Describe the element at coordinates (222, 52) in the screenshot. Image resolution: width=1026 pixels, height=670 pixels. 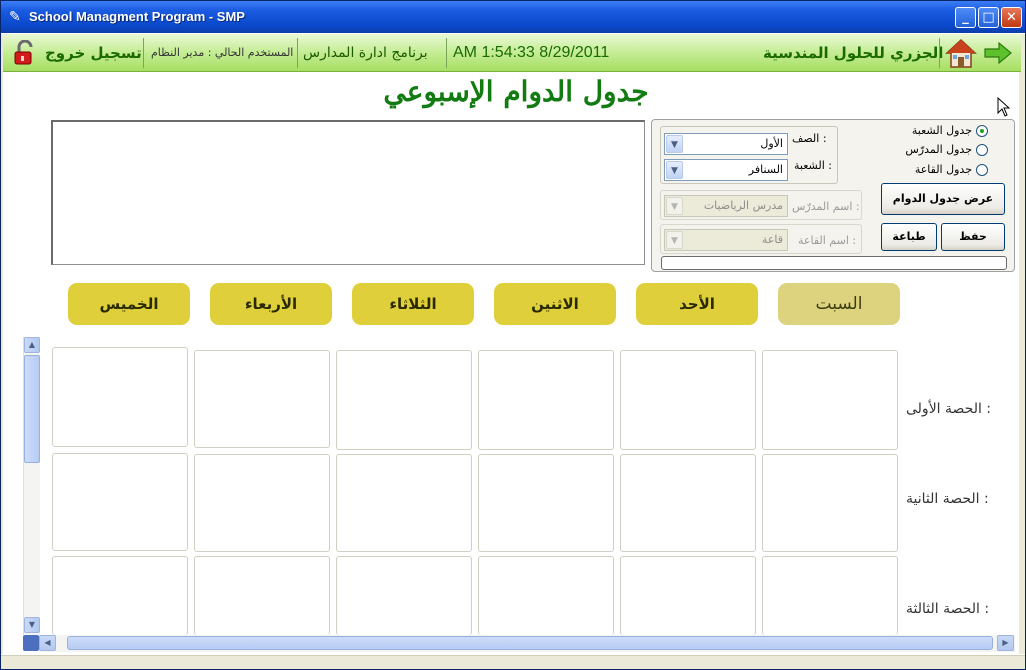
I see `current-user-label: المستخدم الحالي : مدير النظام` at that location.